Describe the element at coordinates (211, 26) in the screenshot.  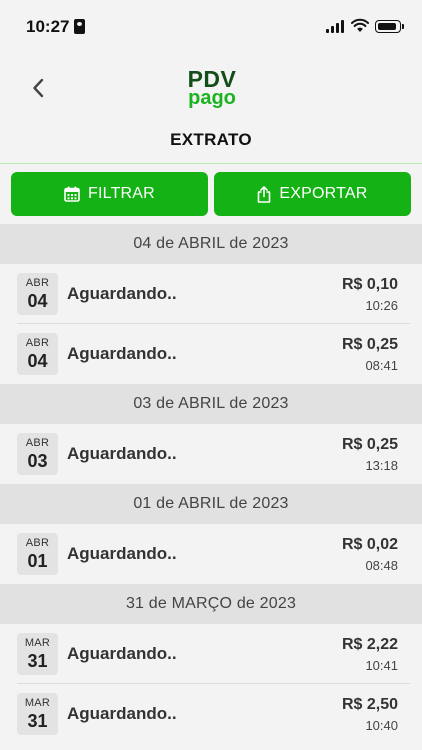
I see `status-bar: 10:27` at that location.